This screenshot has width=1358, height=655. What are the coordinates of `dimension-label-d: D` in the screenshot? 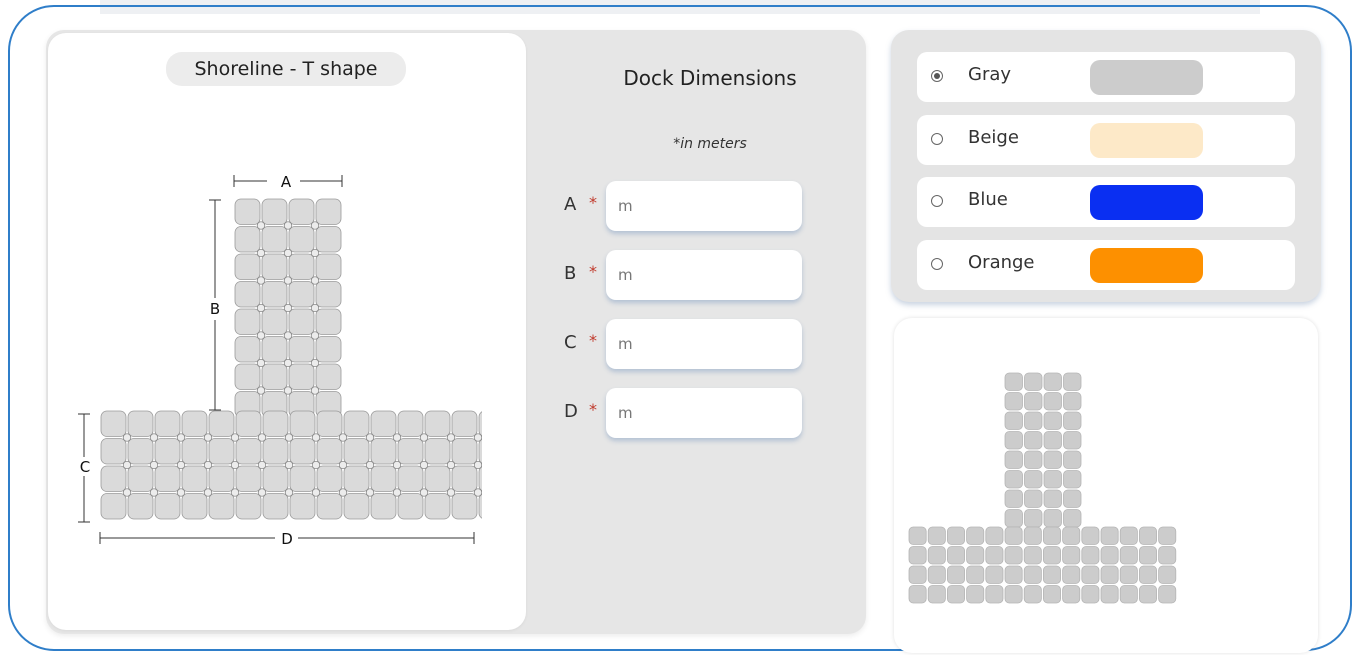 It's located at (571, 411).